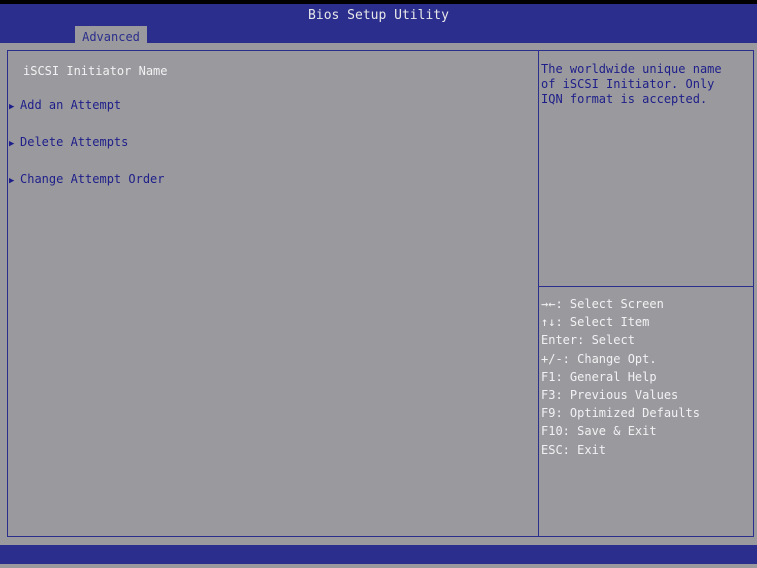 This screenshot has height=568, width=757. I want to click on key-hint: F10: Save & Exit, so click(599, 431).